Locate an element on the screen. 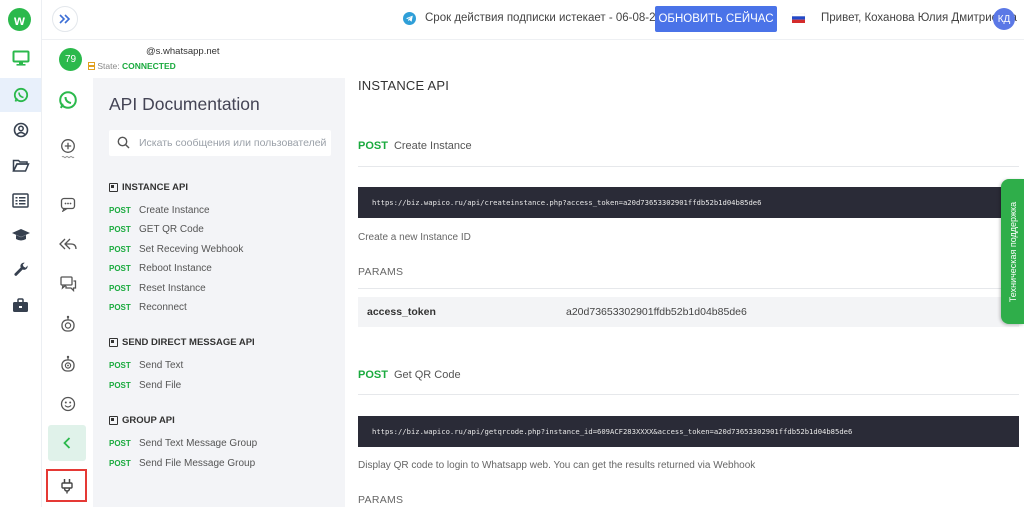 The height and width of the screenshot is (507, 1024). nav-link-send-text: POST Send Text is located at coordinates (146, 365).